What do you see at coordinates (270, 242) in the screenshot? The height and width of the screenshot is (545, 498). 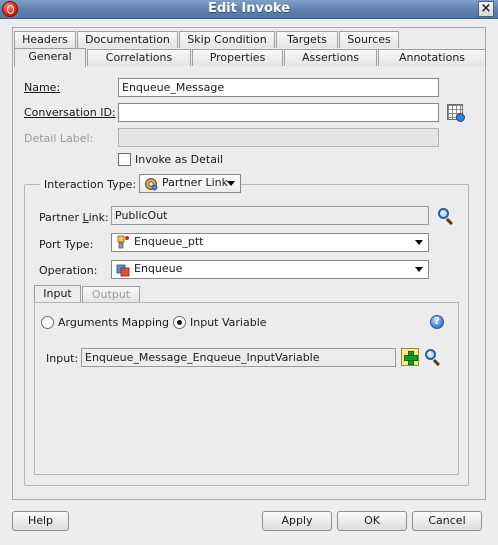 I see `port-type-combo: Enqueue_ptt` at bounding box center [270, 242].